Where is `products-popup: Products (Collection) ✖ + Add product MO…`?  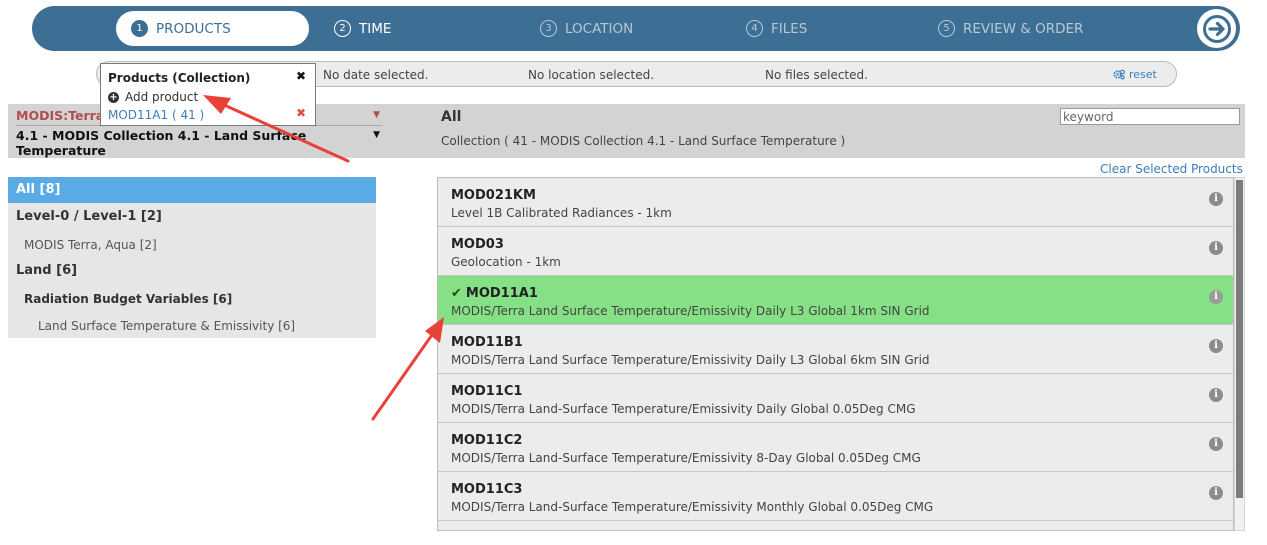 products-popup: Products (Collection) ✖ + Add product MO… is located at coordinates (208, 94).